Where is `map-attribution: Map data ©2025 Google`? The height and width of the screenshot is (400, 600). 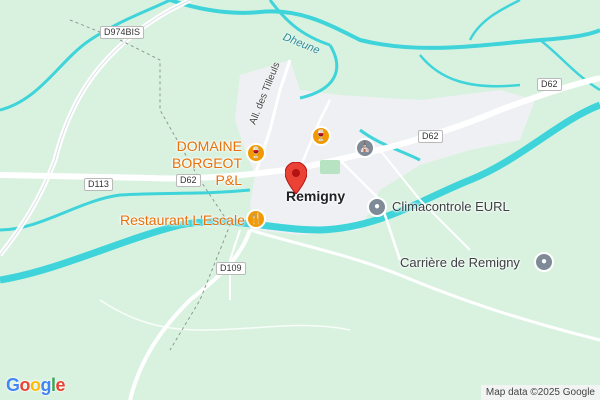
map-attribution: Map data ©2025 Google is located at coordinates (540, 392).